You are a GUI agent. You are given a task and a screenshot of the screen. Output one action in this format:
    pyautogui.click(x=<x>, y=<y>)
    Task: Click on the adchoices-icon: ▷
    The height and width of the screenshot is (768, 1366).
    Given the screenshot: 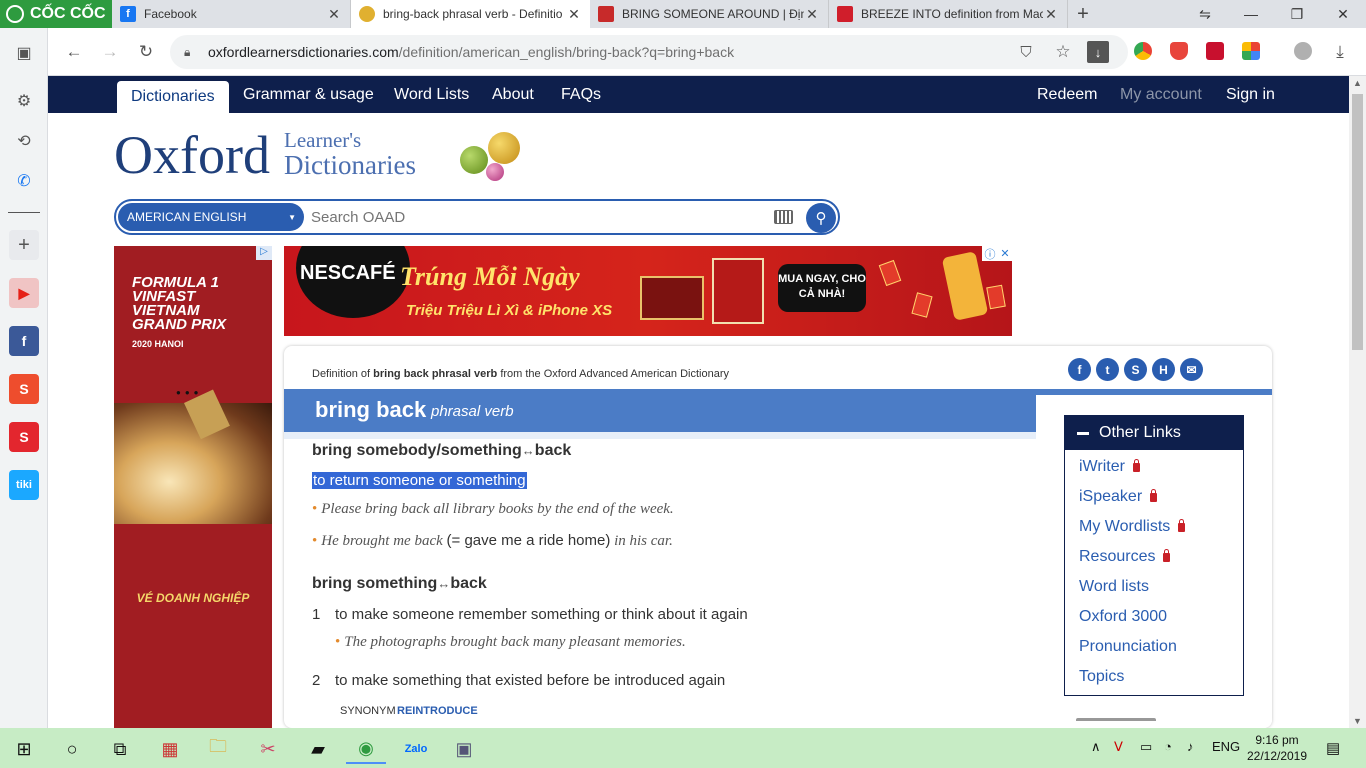 What is the action you would take?
    pyautogui.click(x=264, y=253)
    